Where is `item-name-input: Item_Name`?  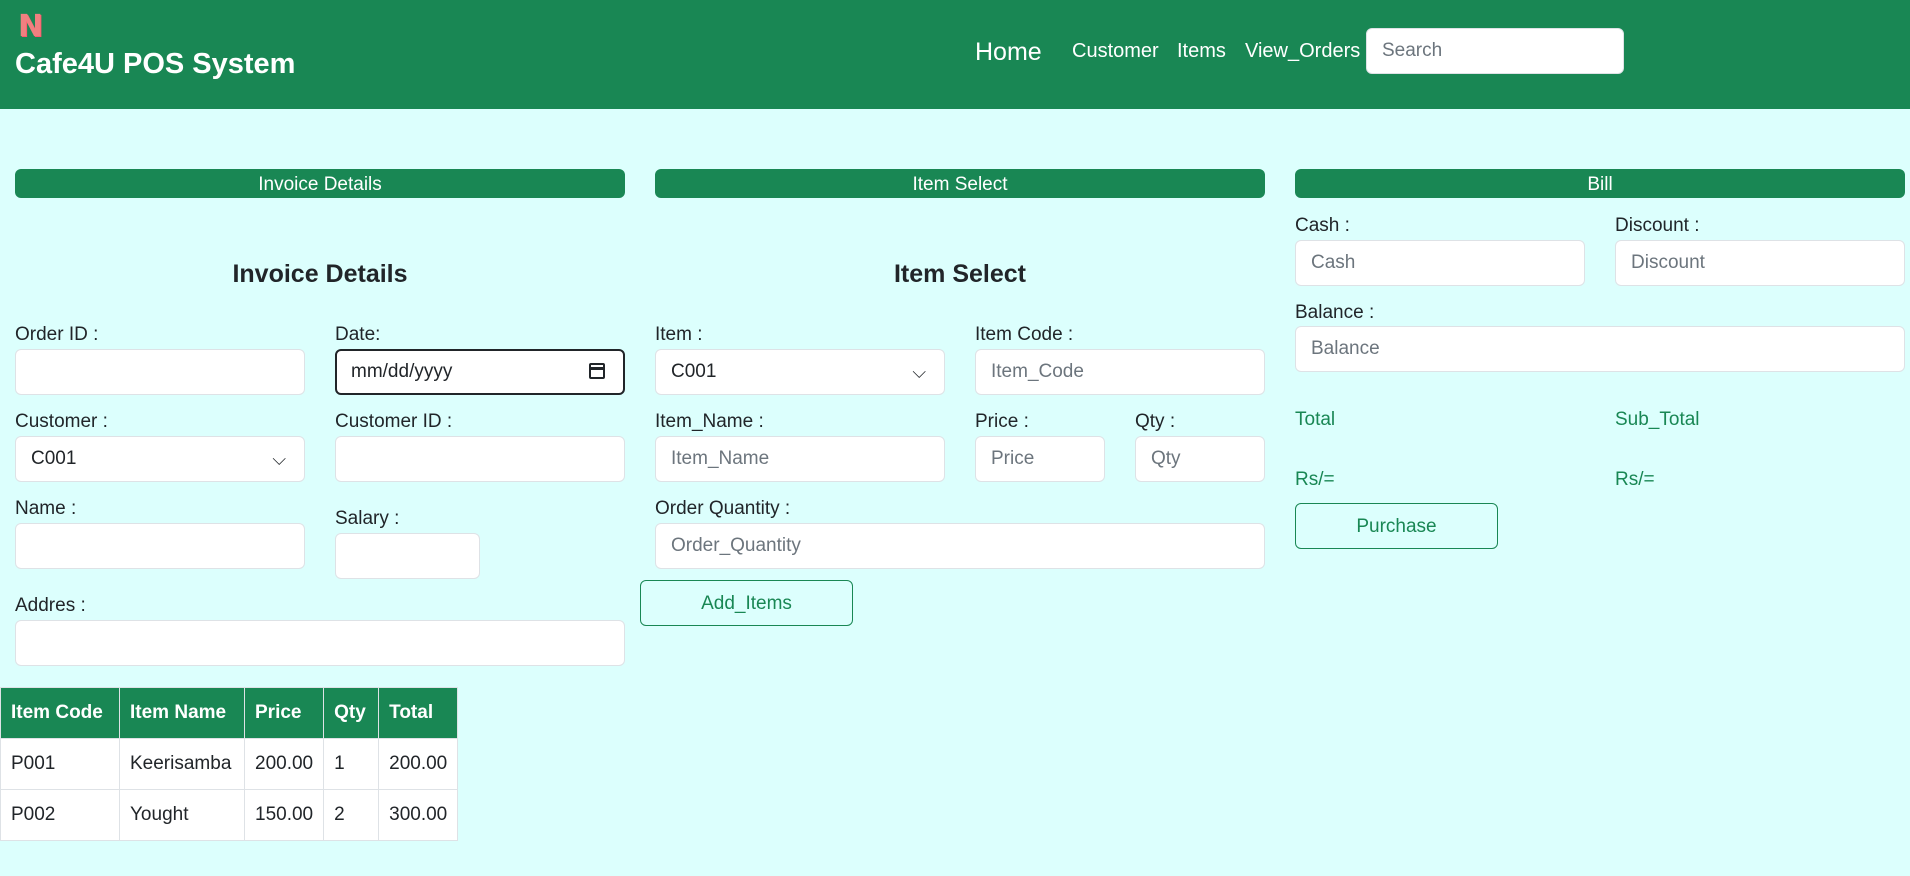
item-name-input: Item_Name is located at coordinates (800, 459).